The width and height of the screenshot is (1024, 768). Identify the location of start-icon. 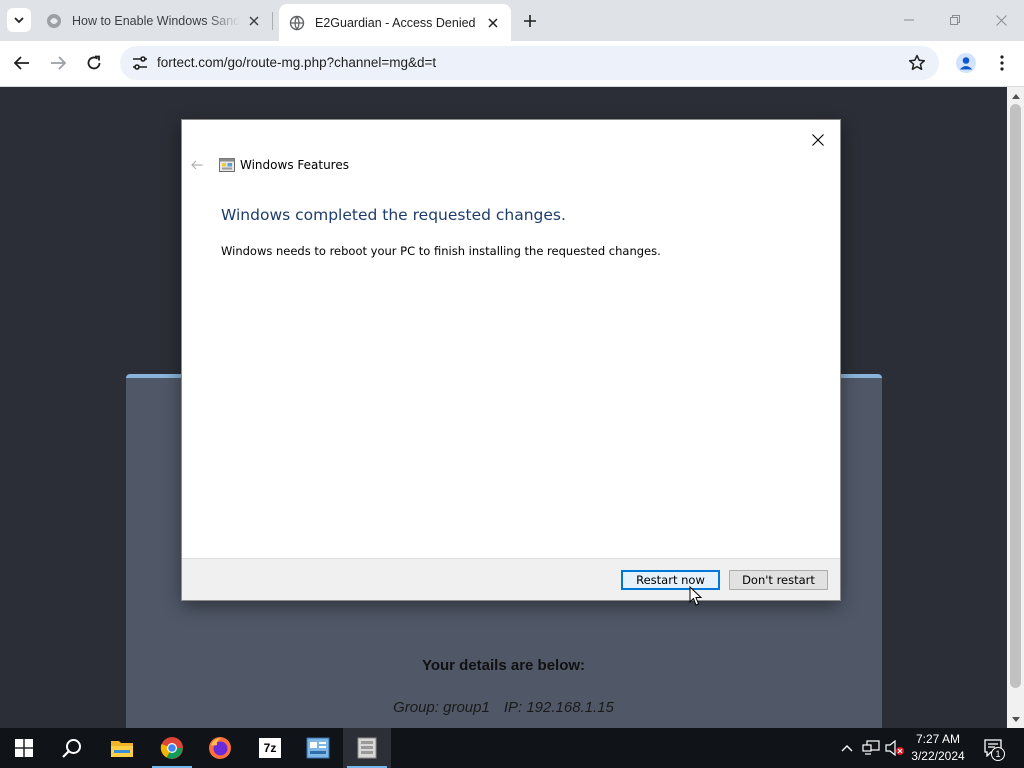
(24, 748).